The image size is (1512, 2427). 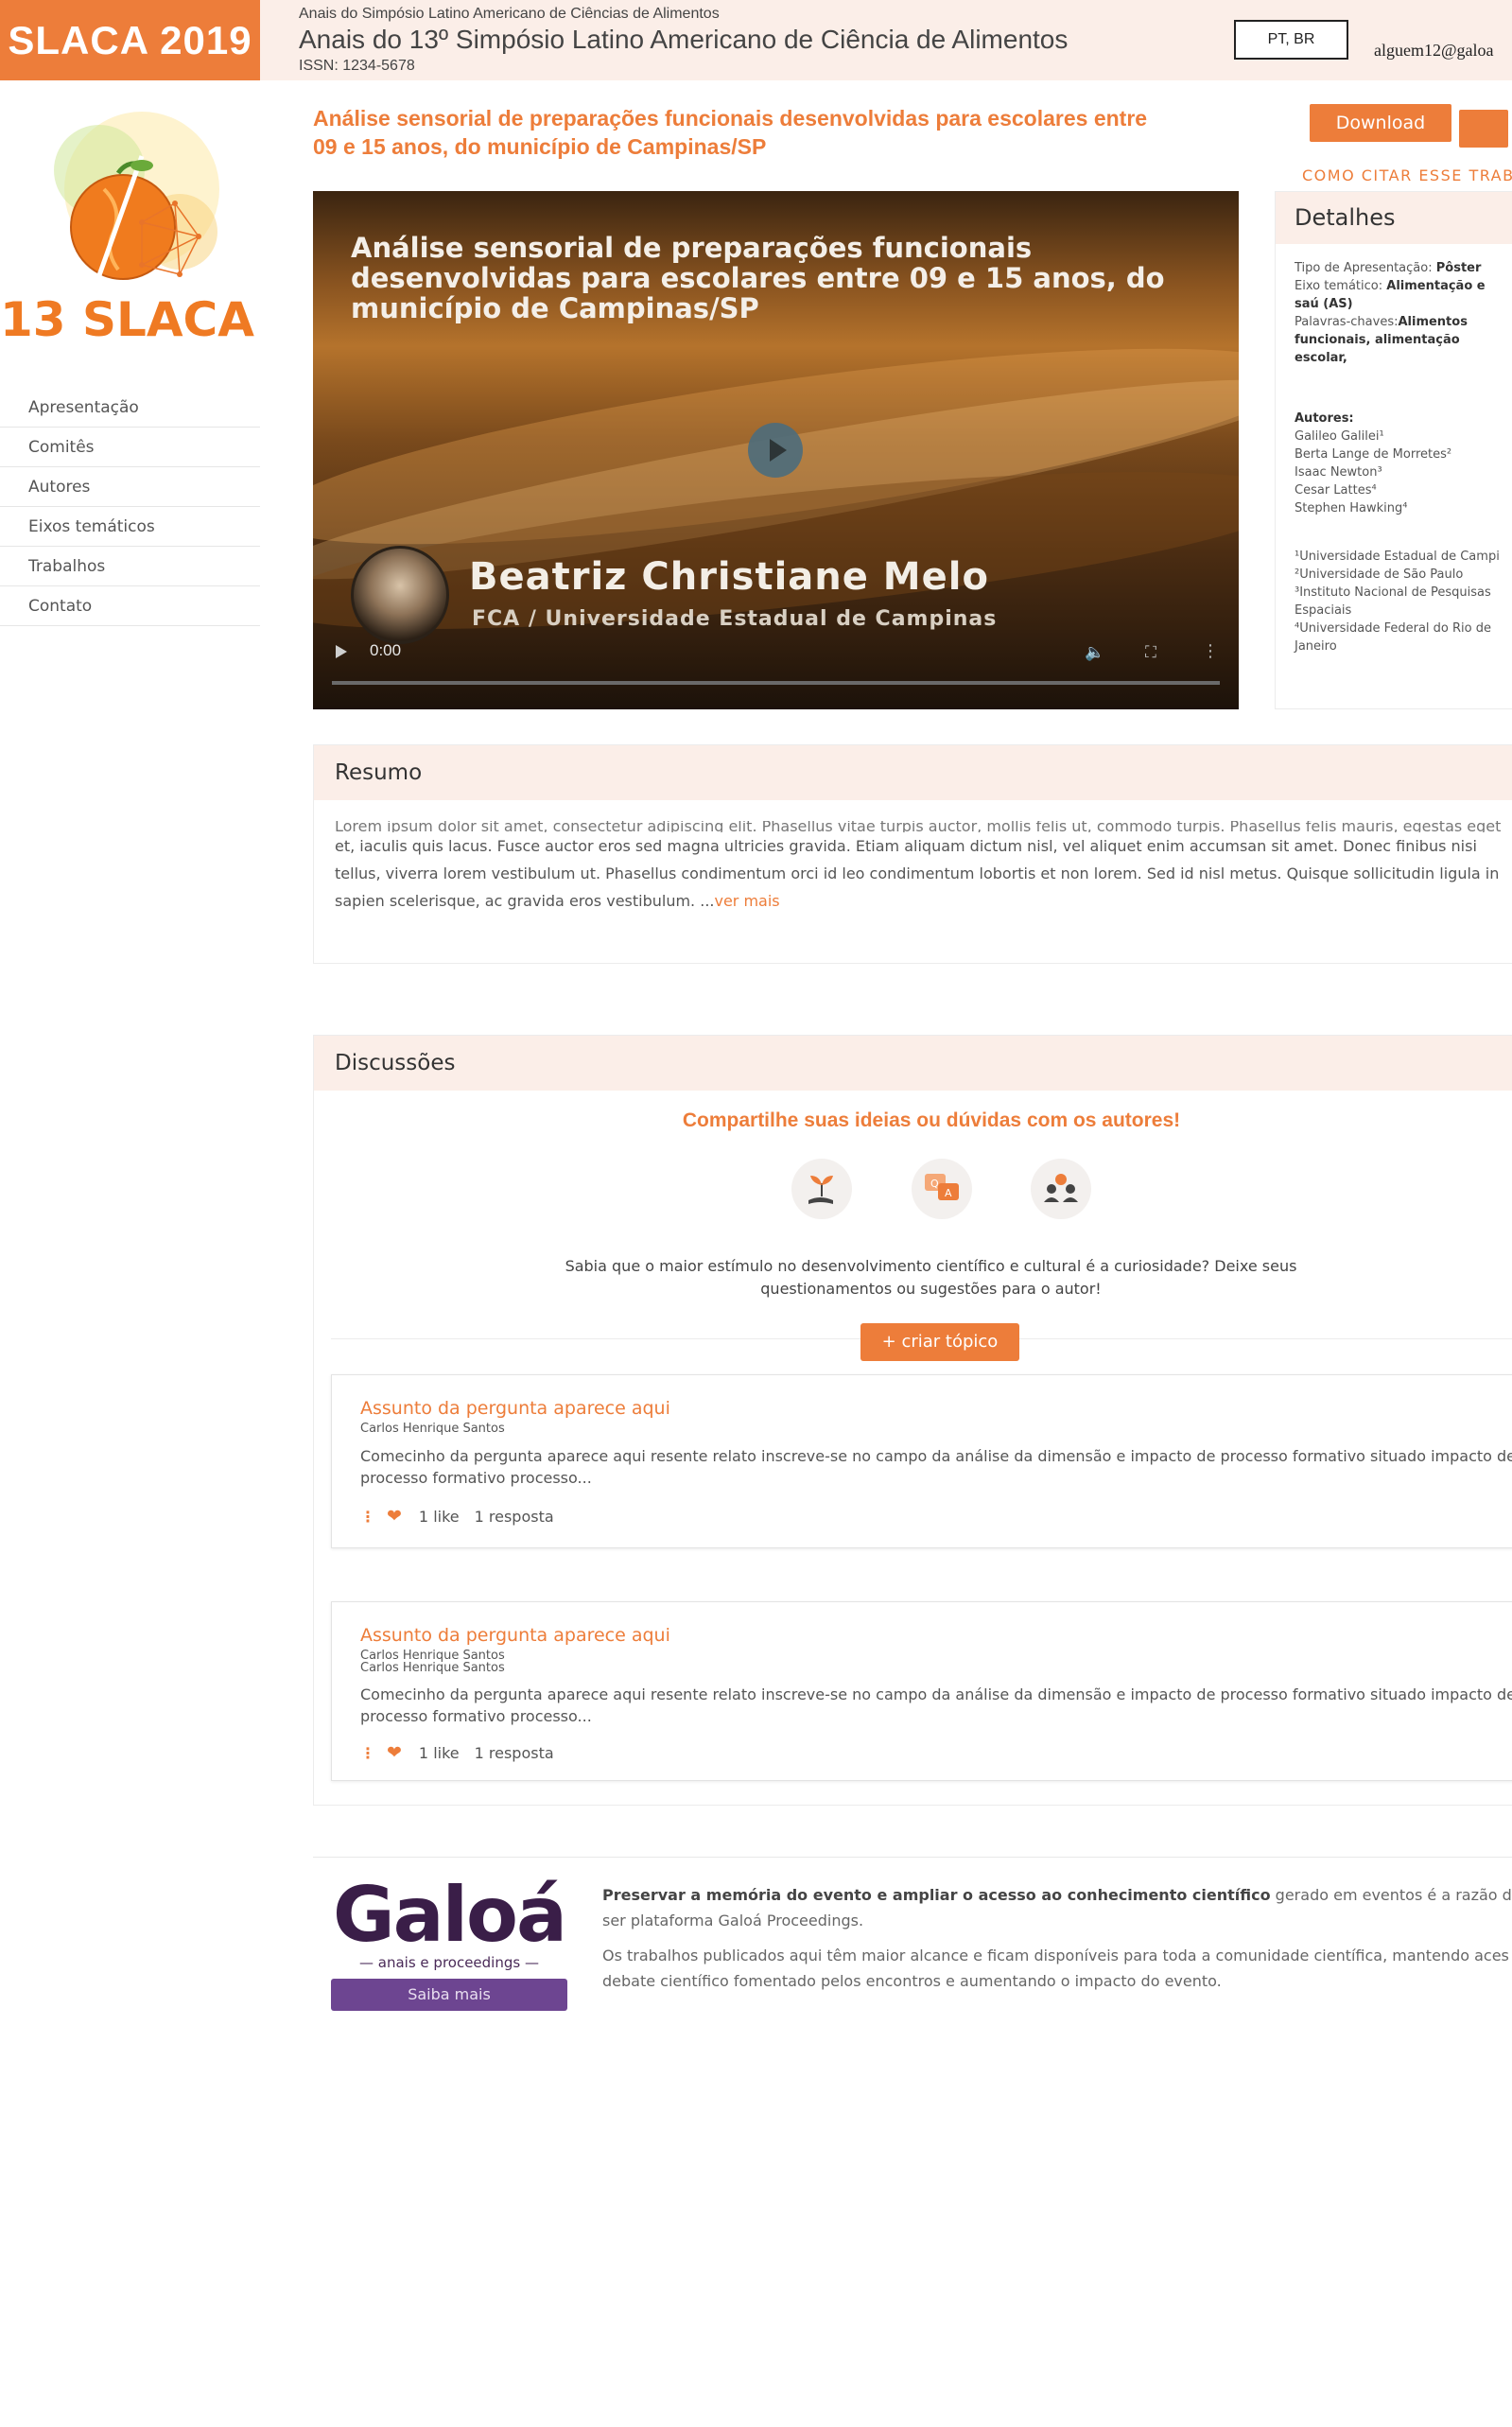 I want to click on sidebar-item-autores: Autores, so click(x=130, y=487).